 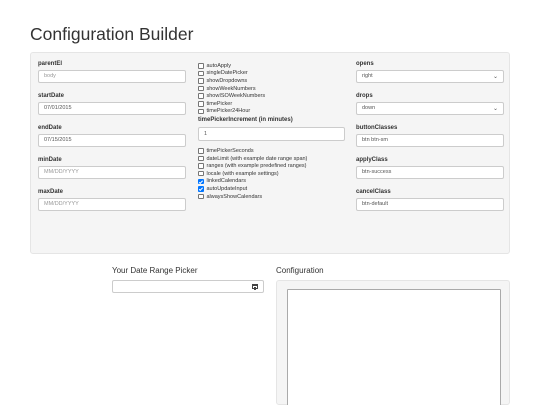 I want to click on showISOWeekNumbers-checkbox, so click(x=201, y=96).